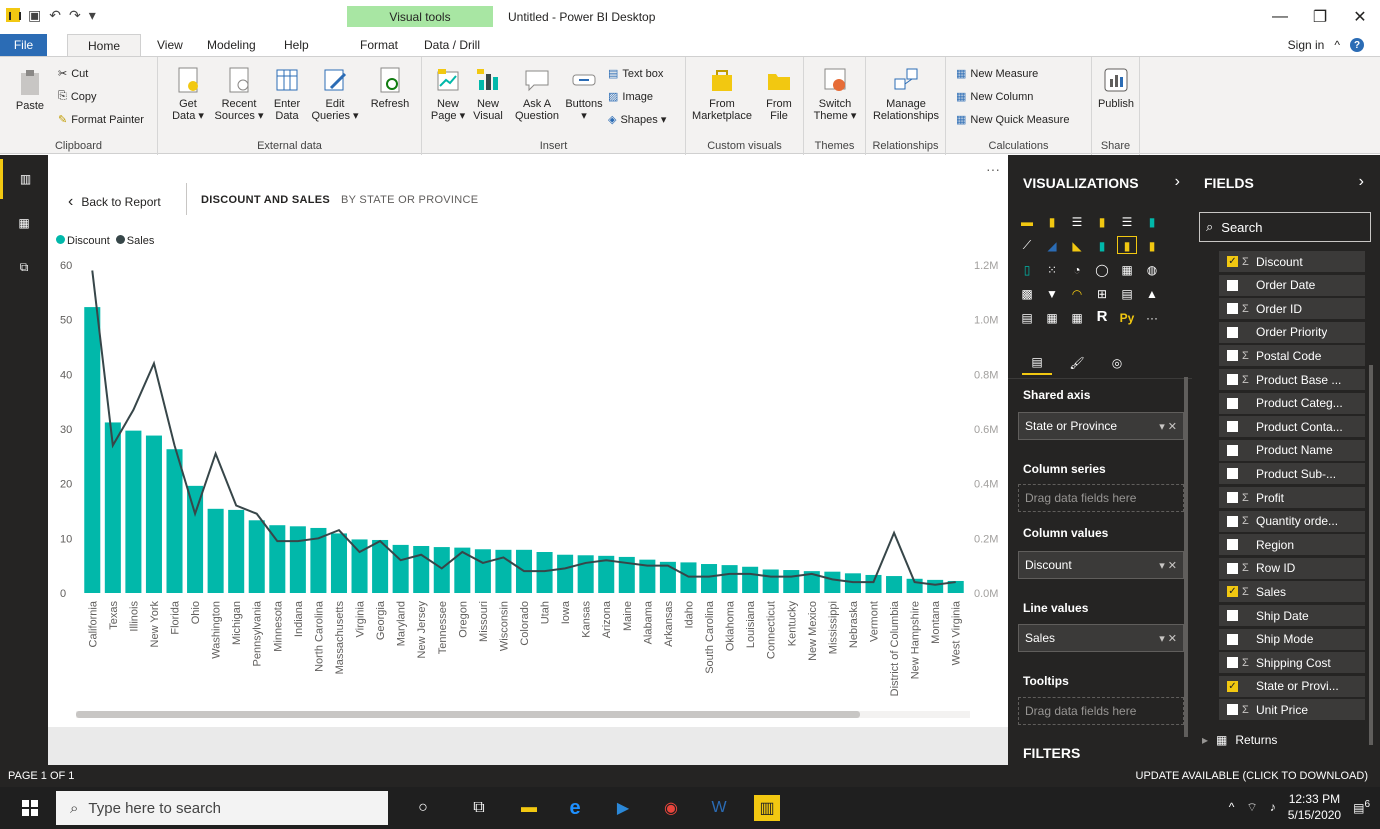 Image resolution: width=1380 pixels, height=829 pixels. Describe the element at coordinates (1361, 807) in the screenshot. I see `notifications-icon: ▤6` at that location.